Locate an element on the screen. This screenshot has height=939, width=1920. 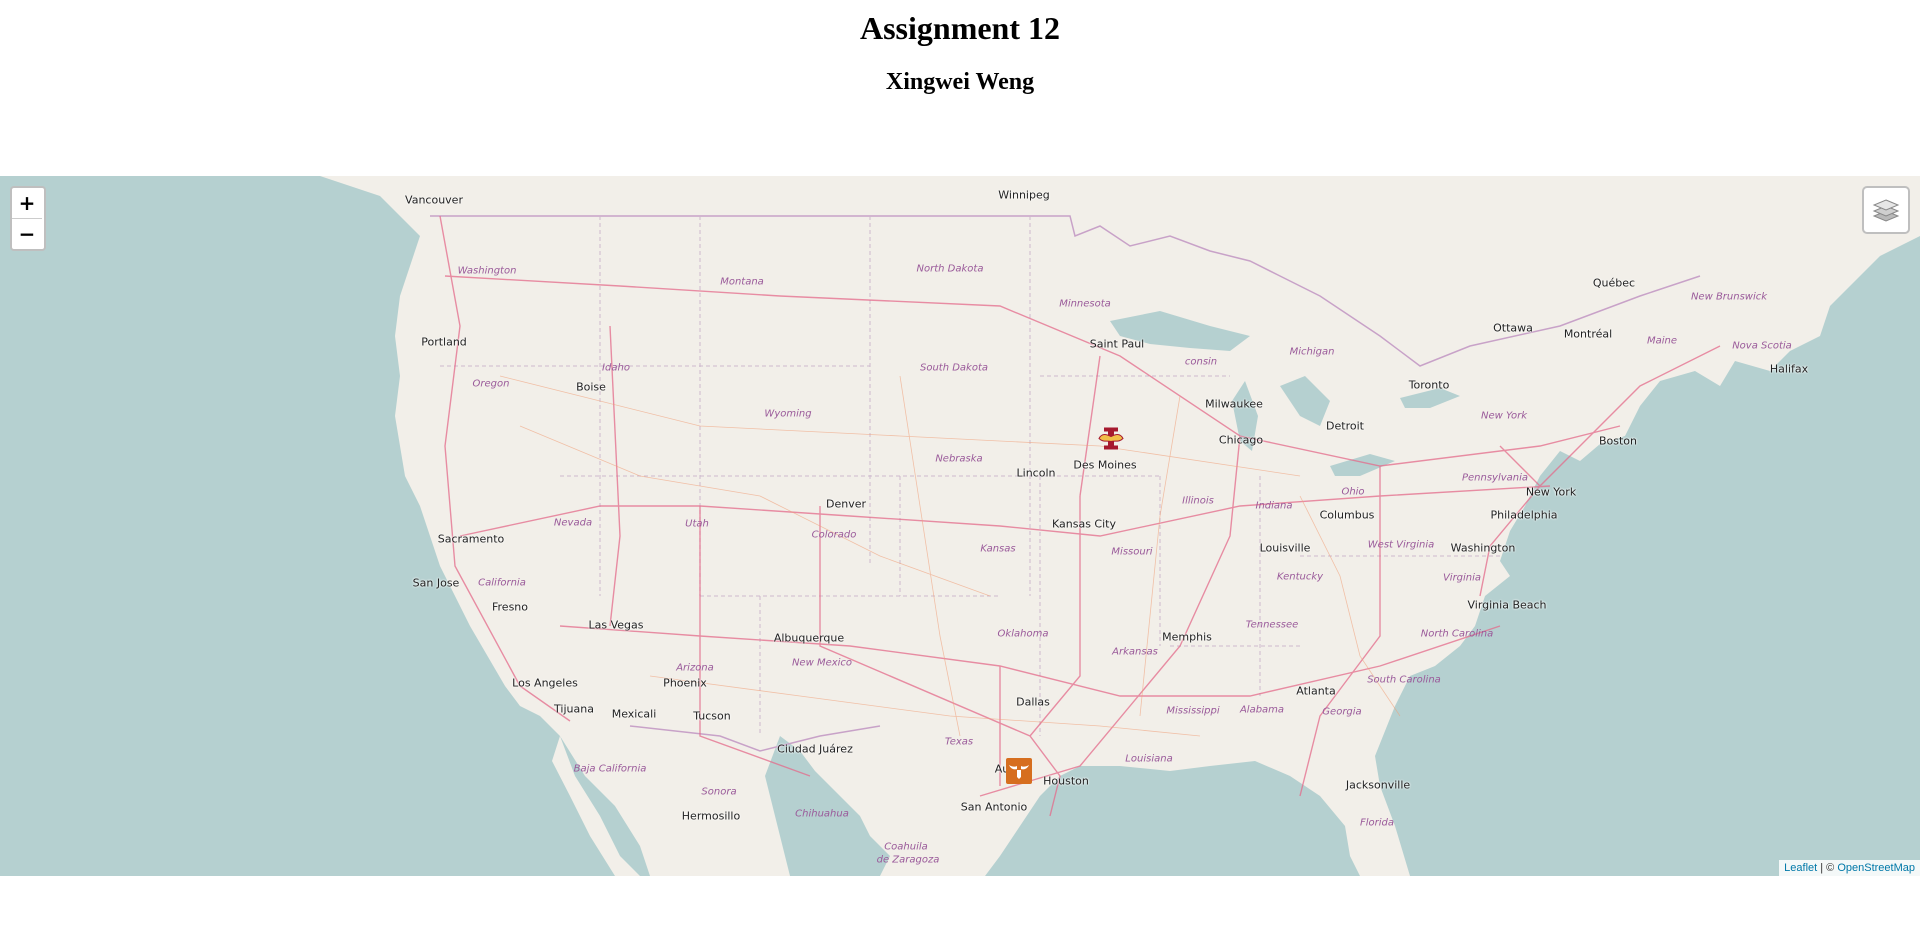
region-label: Arizona is located at coordinates (695, 668).